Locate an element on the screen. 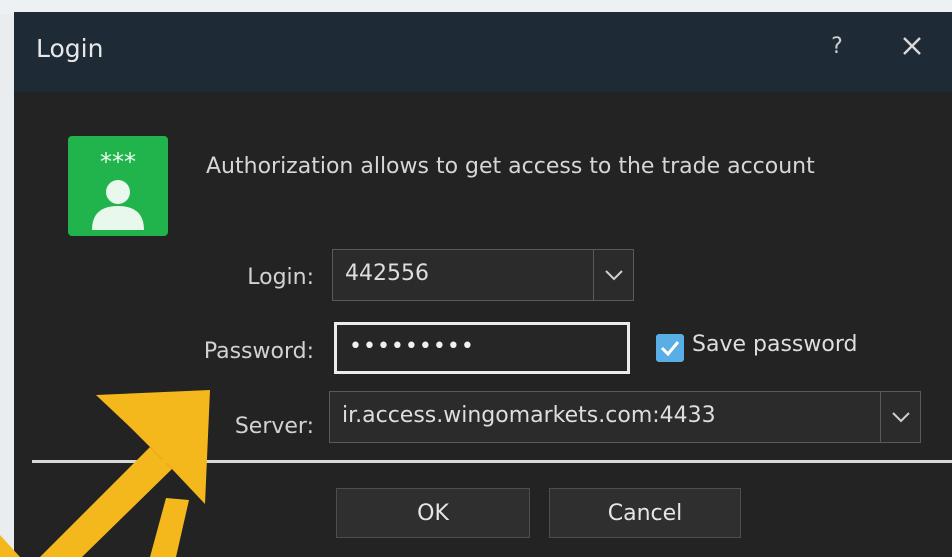 The height and width of the screenshot is (557, 952). close-icon is located at coordinates (912, 46).